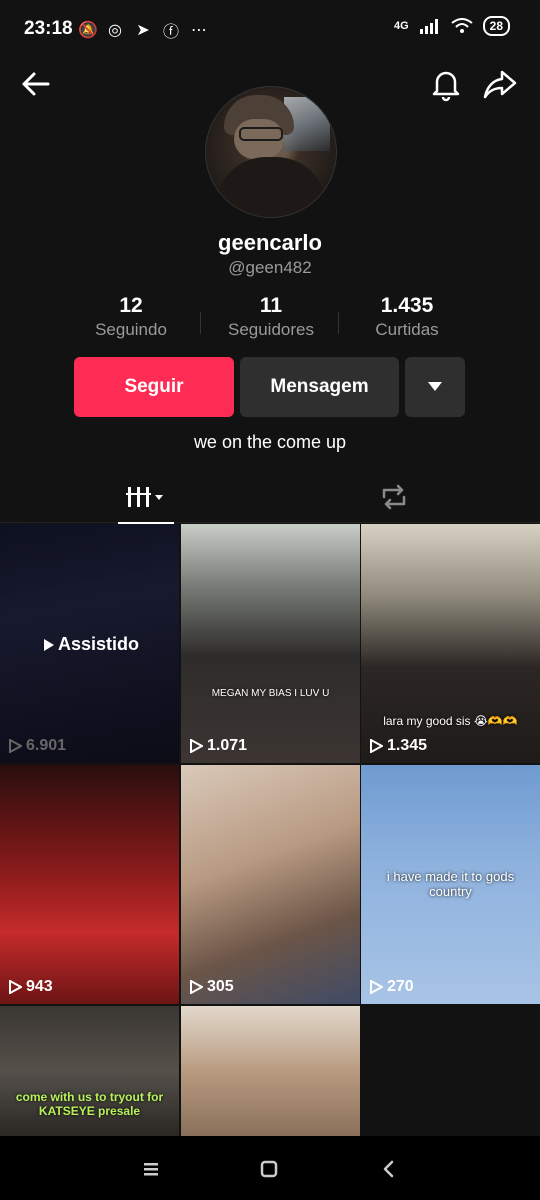 The image size is (540, 1200). I want to click on video-tile, so click(270, 1071).